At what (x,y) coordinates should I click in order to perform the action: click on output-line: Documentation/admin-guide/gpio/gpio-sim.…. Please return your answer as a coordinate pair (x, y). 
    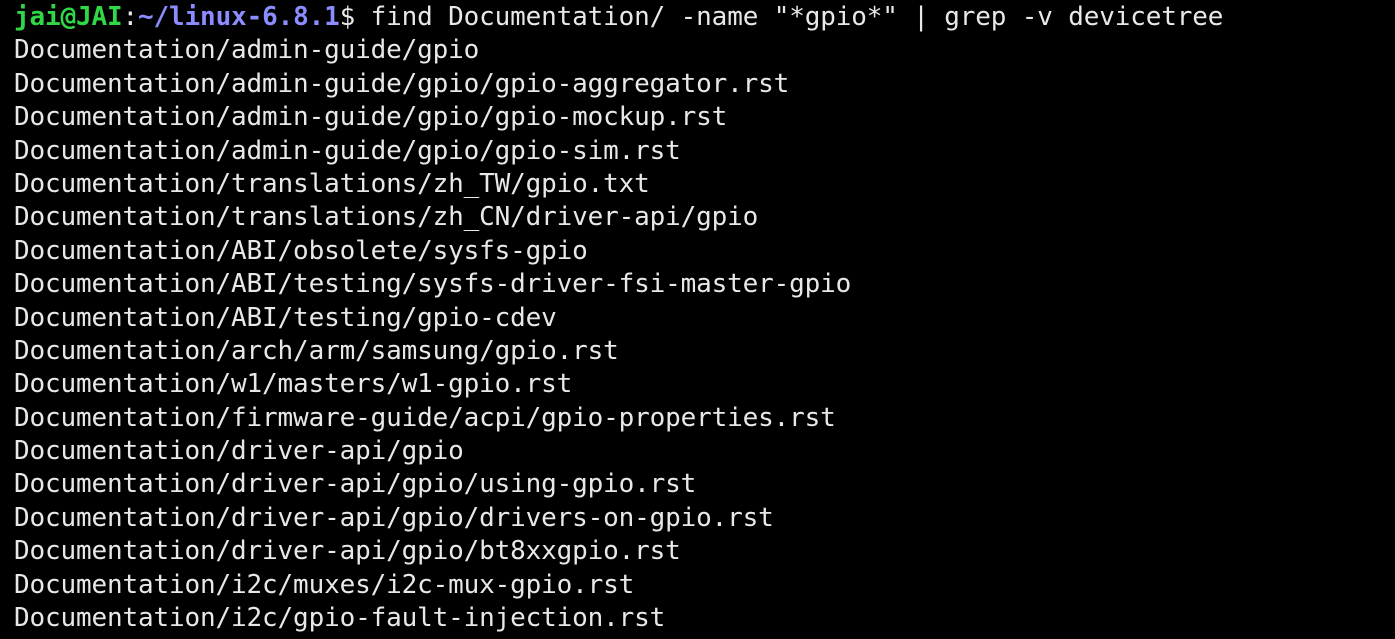
    Looking at the image, I should click on (347, 150).